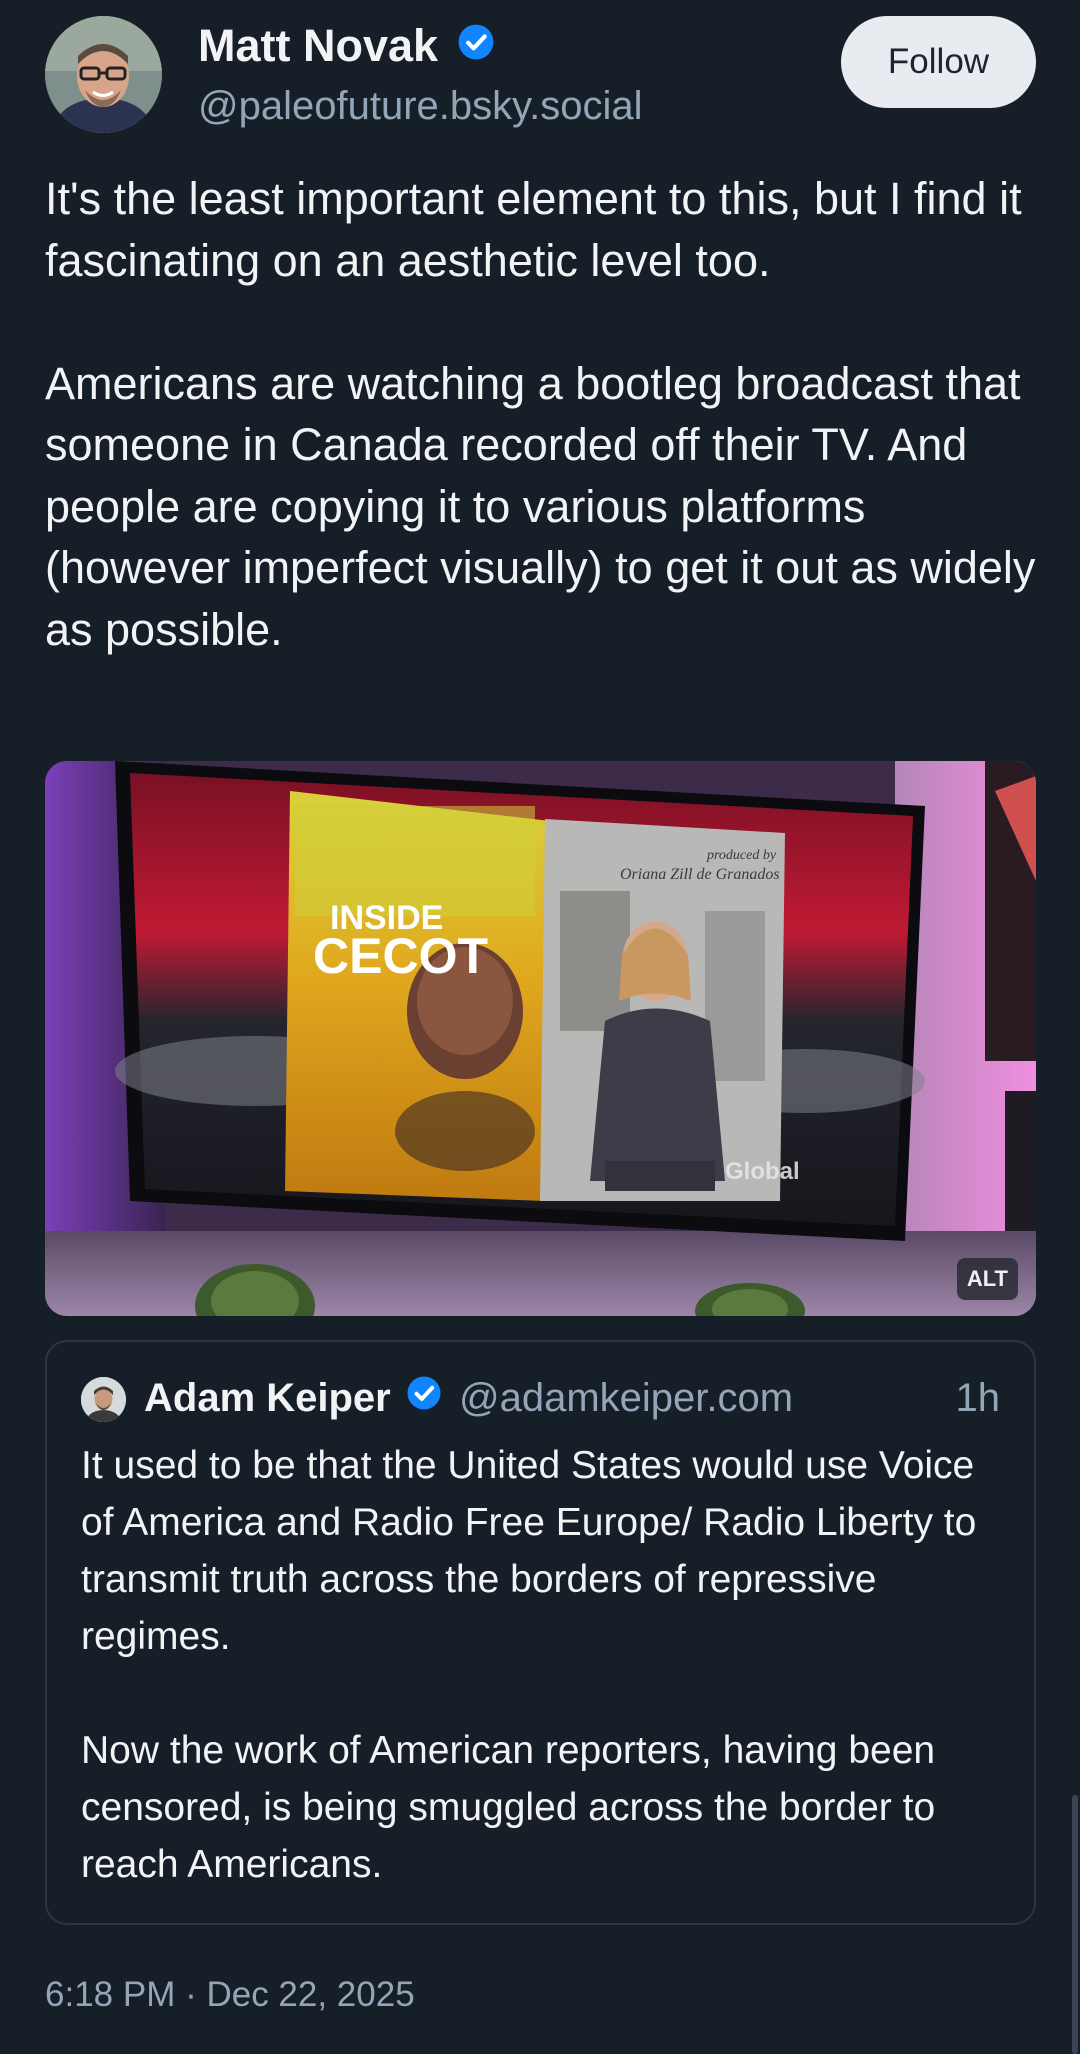 The width and height of the screenshot is (1080, 2054). Describe the element at coordinates (400, 956) in the screenshot. I see `tv-title-line2: CECOT` at that location.